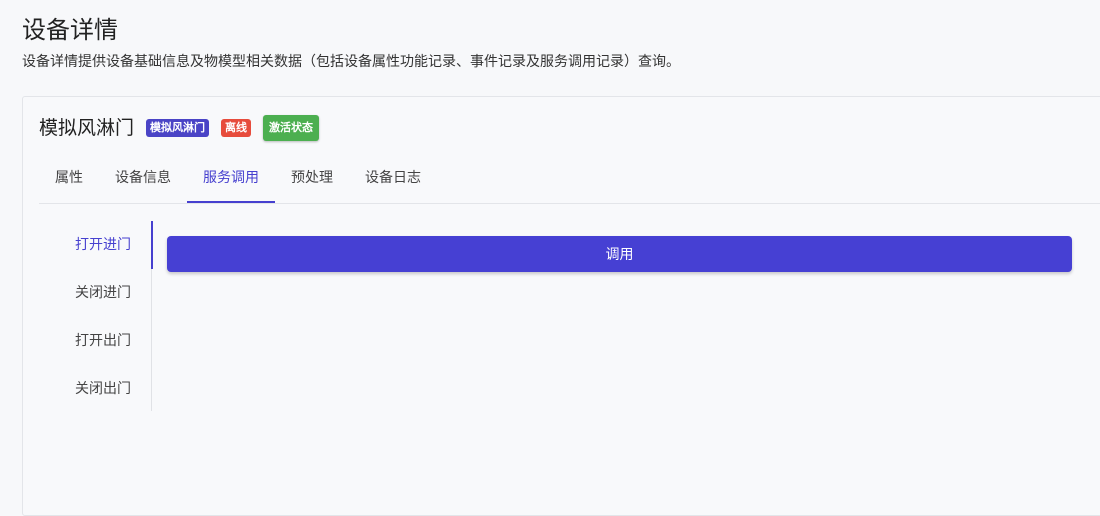 The width and height of the screenshot is (1100, 516). What do you see at coordinates (393, 178) in the screenshot?
I see `tab-device-log: 设备日志` at bounding box center [393, 178].